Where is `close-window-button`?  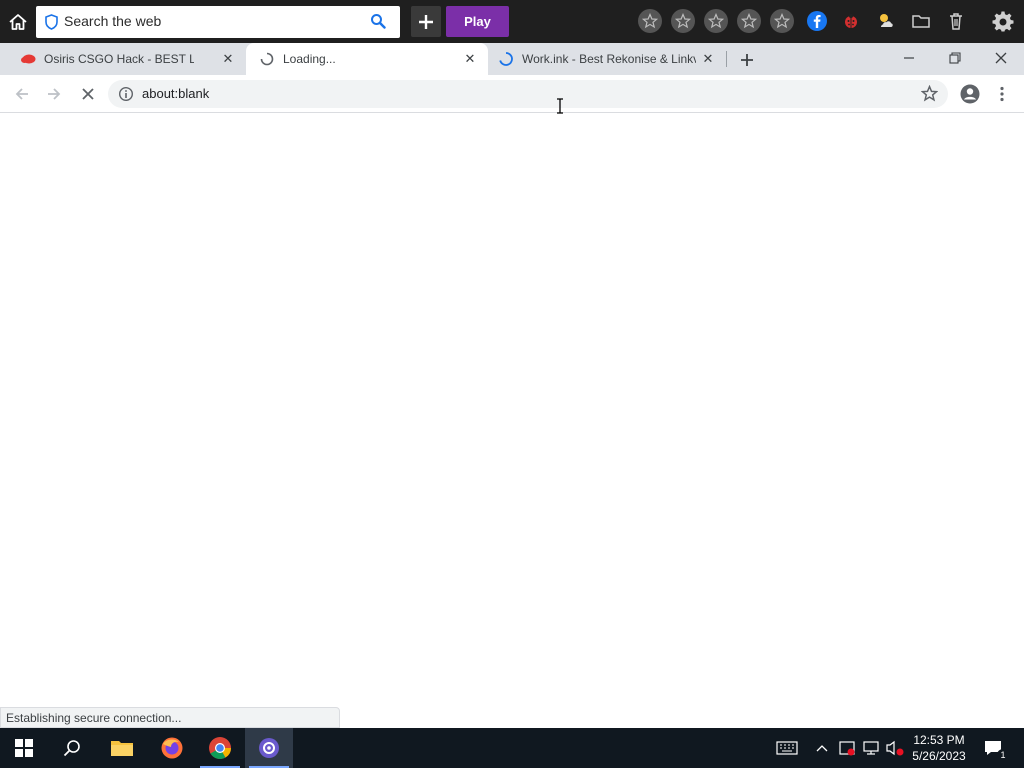 close-window-button is located at coordinates (1001, 58).